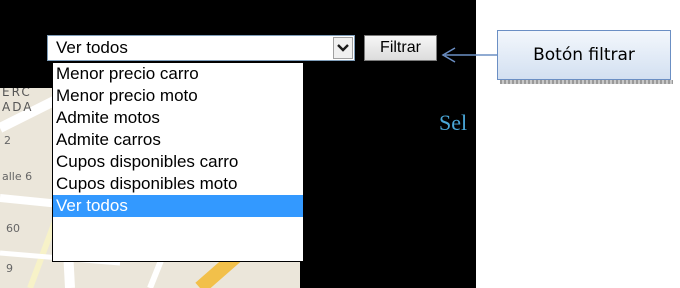 The image size is (680, 288). What do you see at coordinates (586, 82) in the screenshot?
I see `callout-shadow` at bounding box center [586, 82].